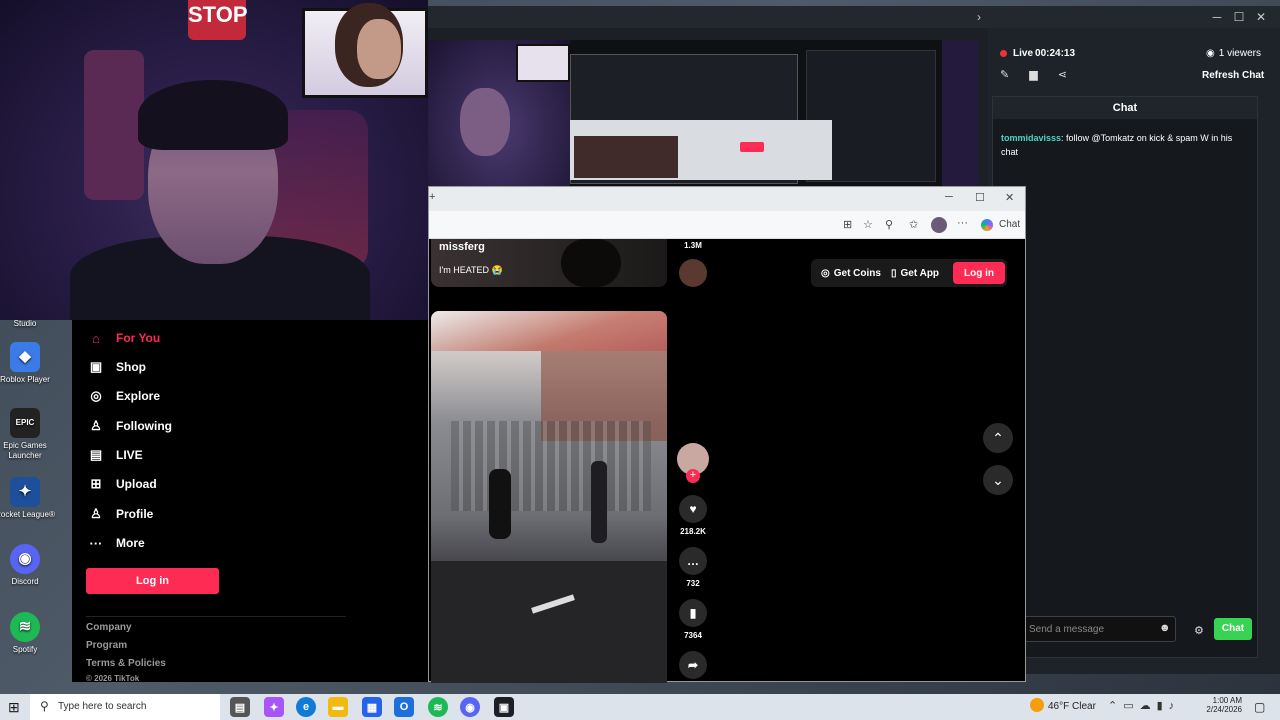 This screenshot has height=720, width=1280. I want to click on streaming-app-taskbar-icon: ▣, so click(504, 707).